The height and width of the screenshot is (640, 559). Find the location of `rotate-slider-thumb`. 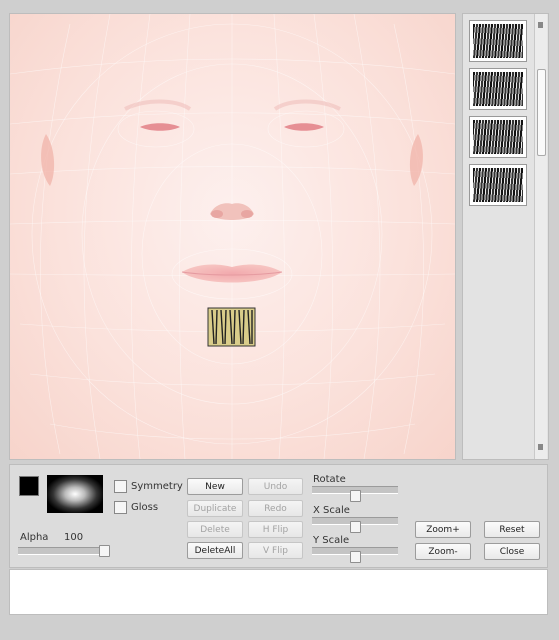

rotate-slider-thumb is located at coordinates (355, 496).